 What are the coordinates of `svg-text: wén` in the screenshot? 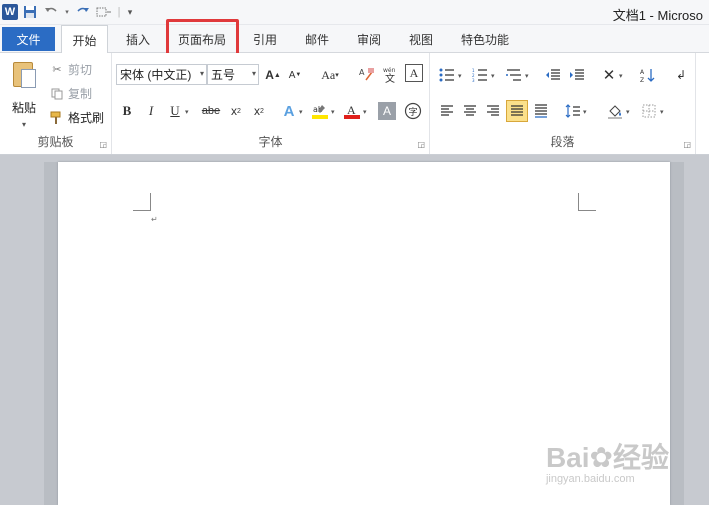 It's located at (389, 70).